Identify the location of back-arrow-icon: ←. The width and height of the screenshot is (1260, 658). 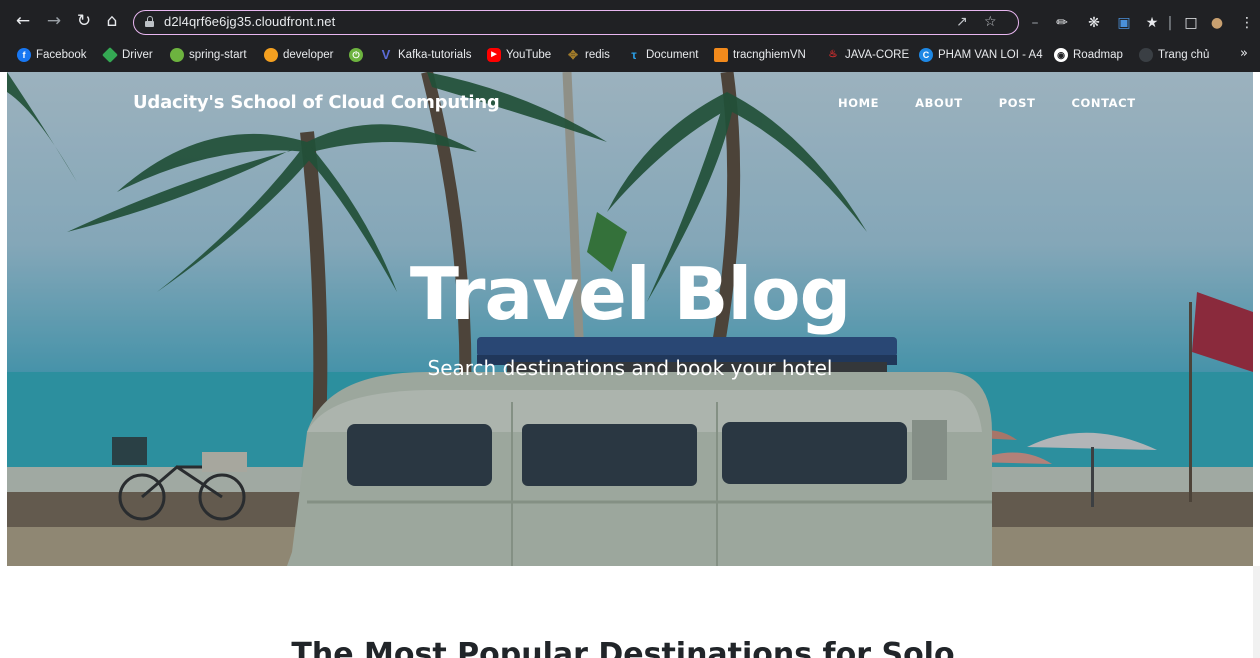
(23, 21).